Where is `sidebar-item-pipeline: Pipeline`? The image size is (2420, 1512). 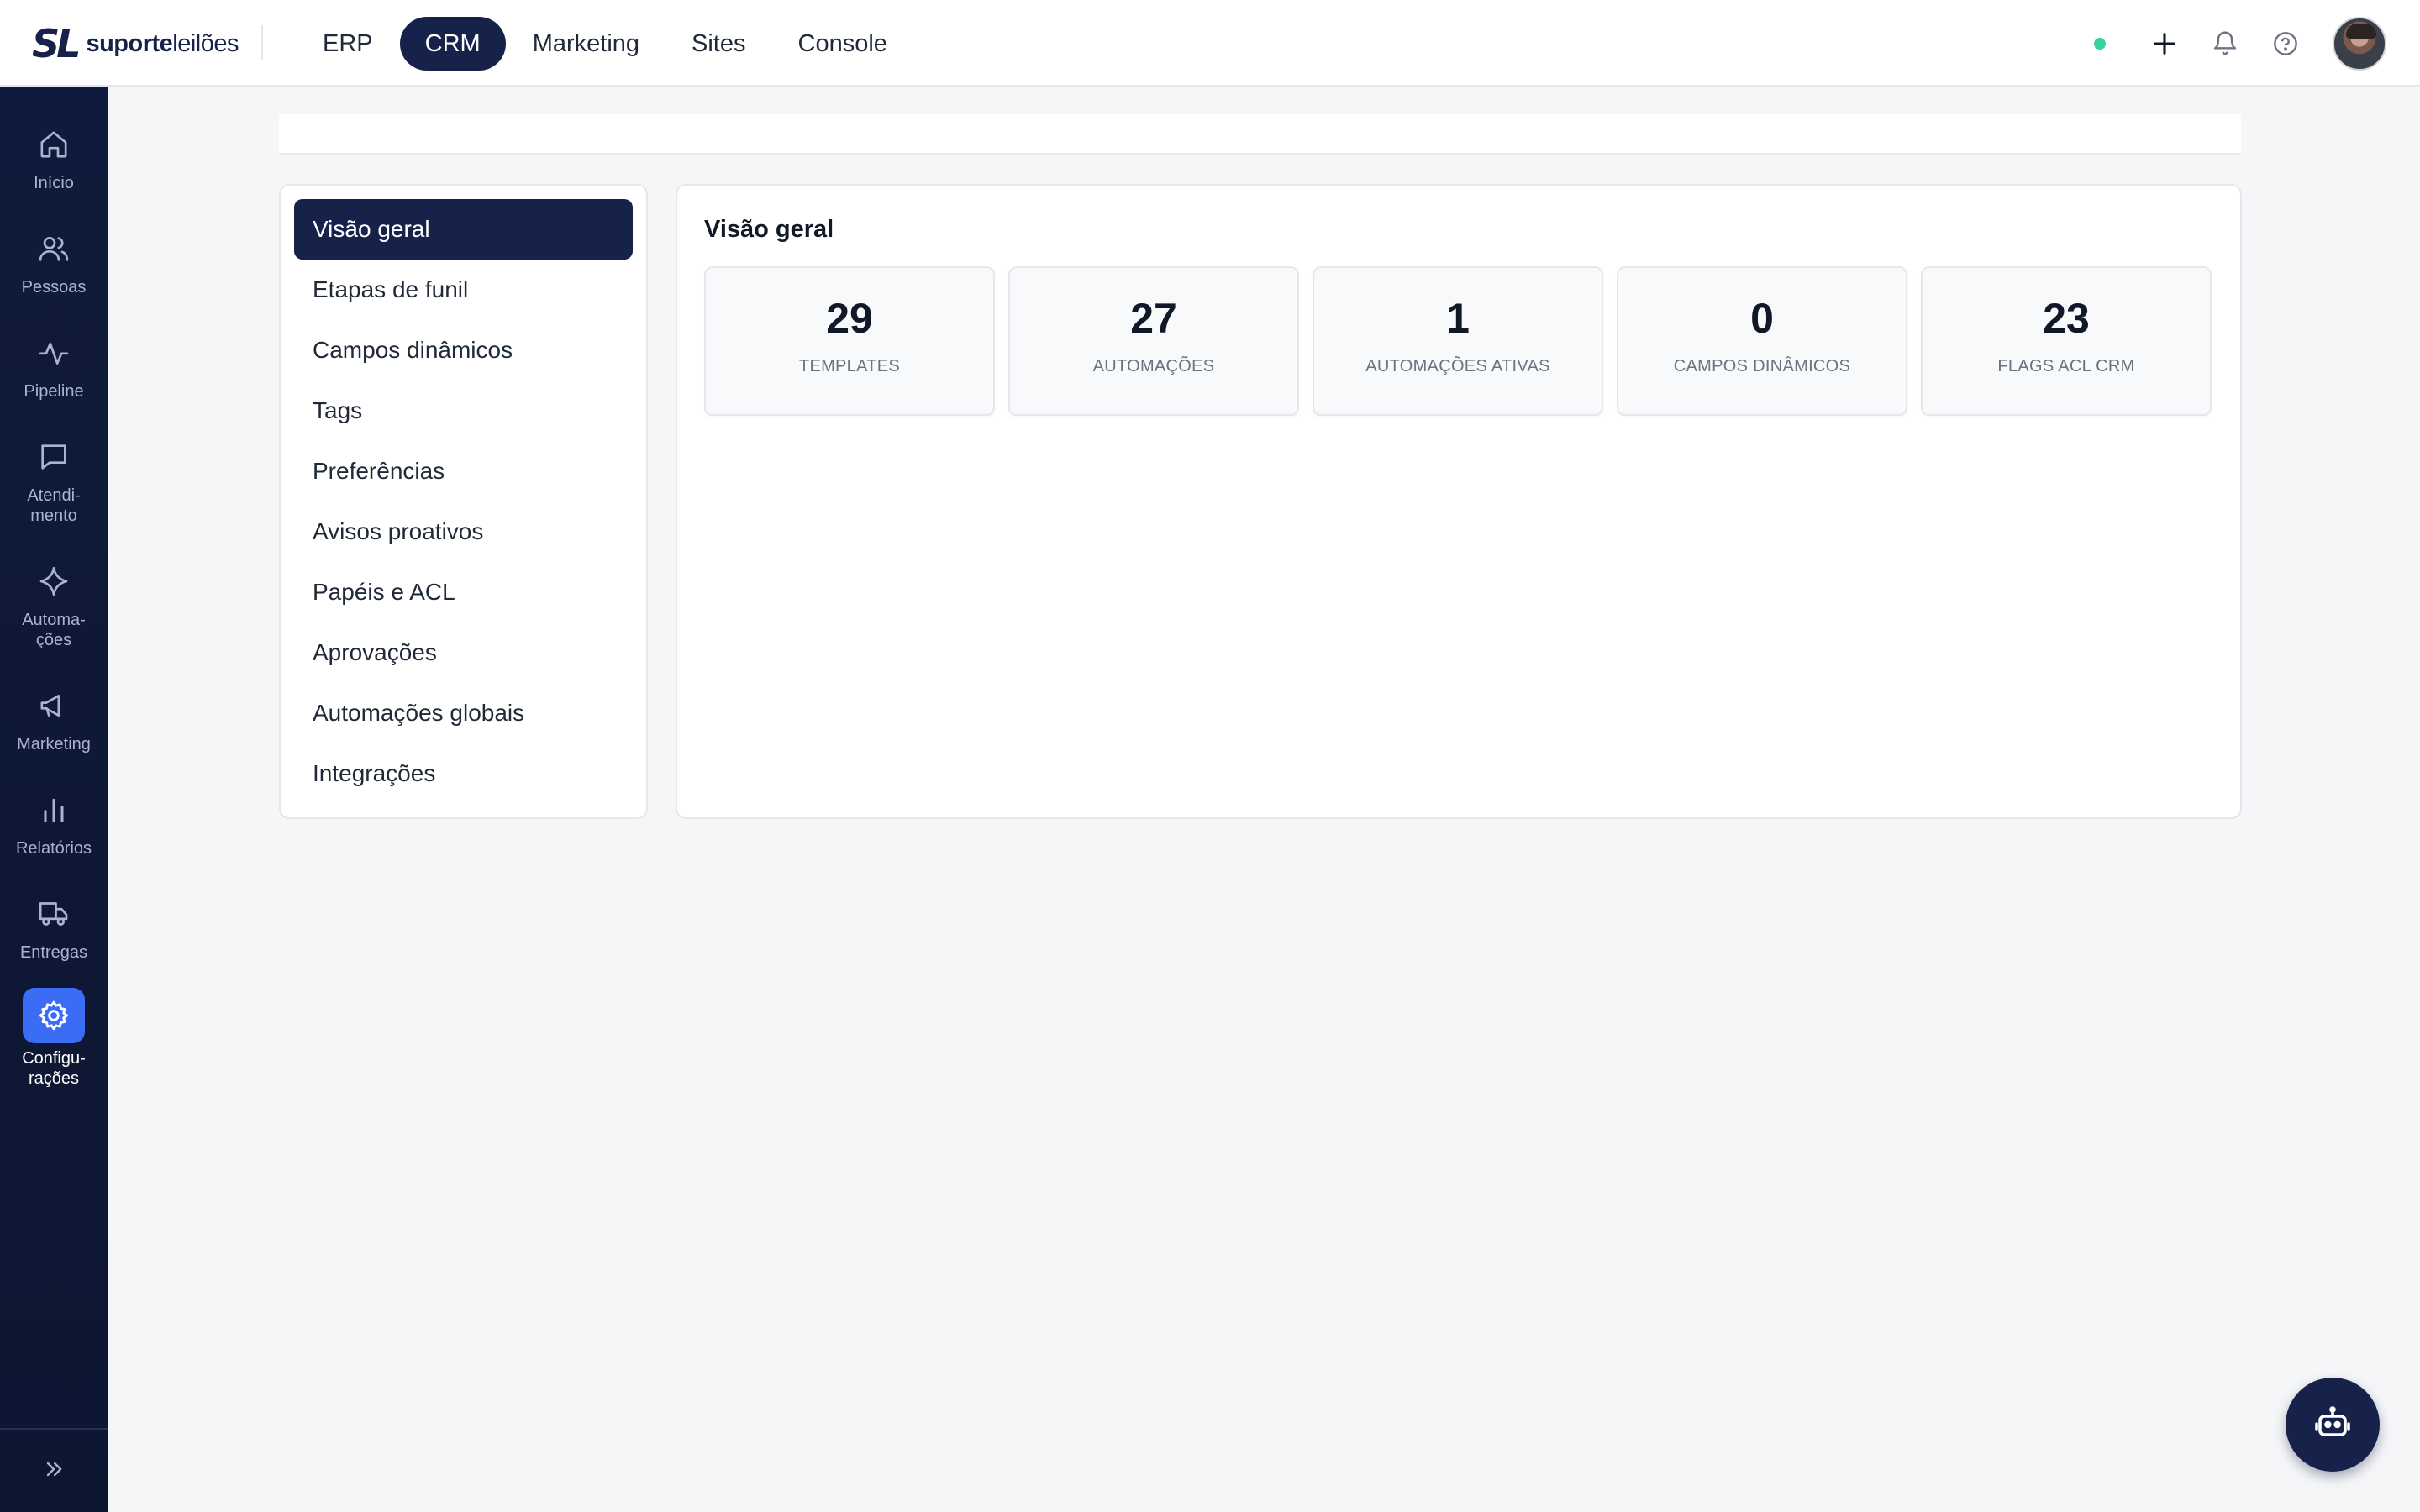 sidebar-item-pipeline: Pipeline is located at coordinates (54, 365).